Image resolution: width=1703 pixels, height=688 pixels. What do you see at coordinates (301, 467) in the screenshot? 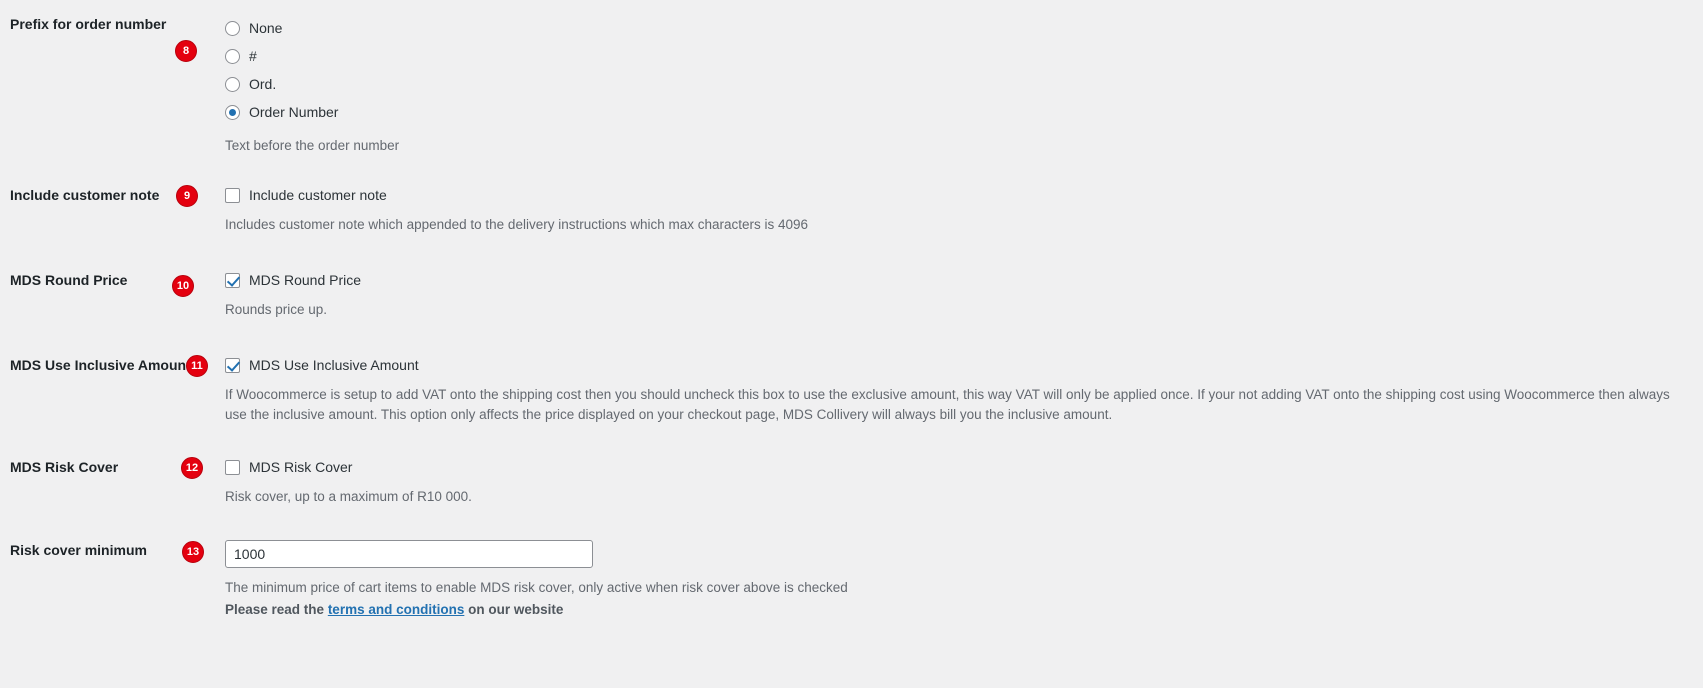
I see `checkbox-label-risk-cover: MDS Risk Cover` at bounding box center [301, 467].